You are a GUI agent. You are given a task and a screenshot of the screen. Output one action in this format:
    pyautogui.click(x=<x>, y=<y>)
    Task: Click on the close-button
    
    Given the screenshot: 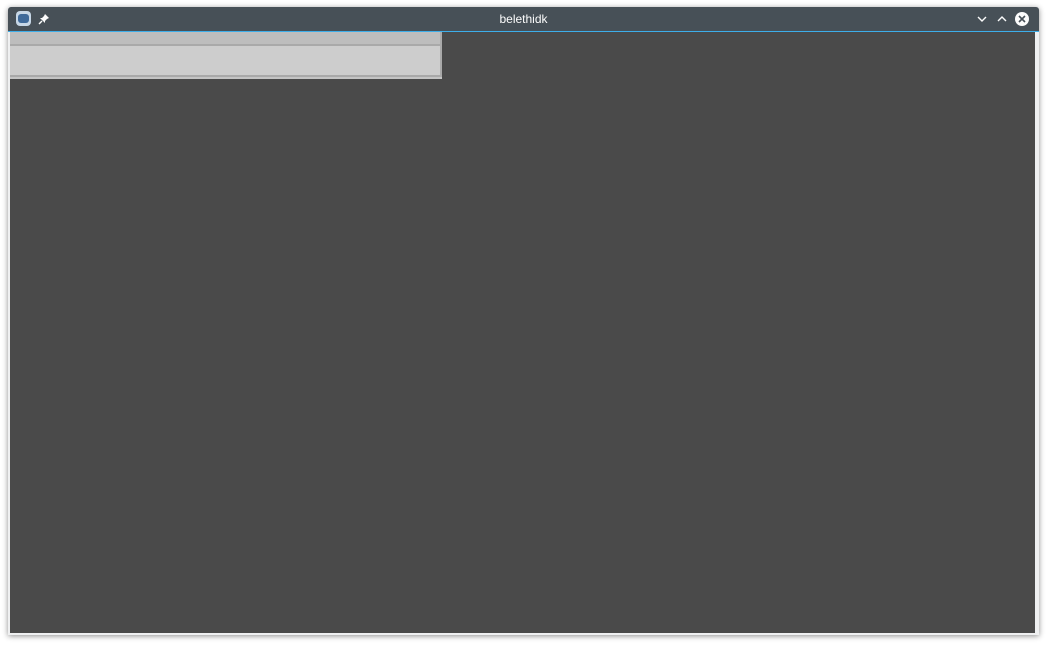 What is the action you would take?
    pyautogui.click(x=1022, y=19)
    